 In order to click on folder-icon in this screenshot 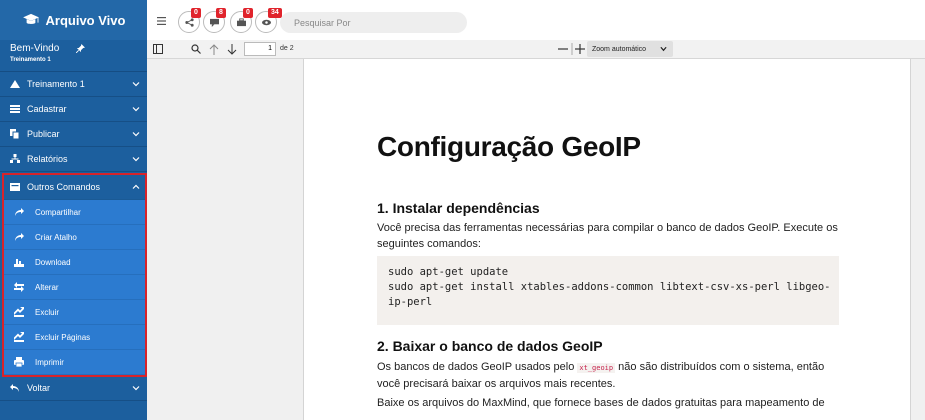, I will do `click(15, 187)`.